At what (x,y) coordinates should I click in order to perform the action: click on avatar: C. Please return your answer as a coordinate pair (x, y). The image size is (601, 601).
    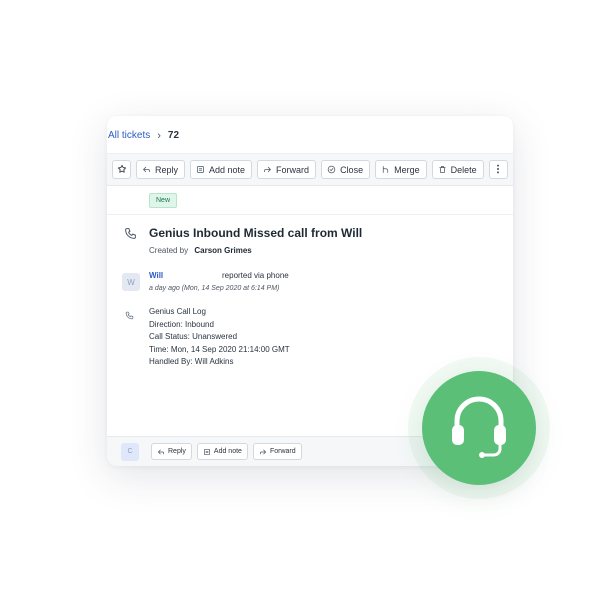
    Looking at the image, I should click on (130, 451).